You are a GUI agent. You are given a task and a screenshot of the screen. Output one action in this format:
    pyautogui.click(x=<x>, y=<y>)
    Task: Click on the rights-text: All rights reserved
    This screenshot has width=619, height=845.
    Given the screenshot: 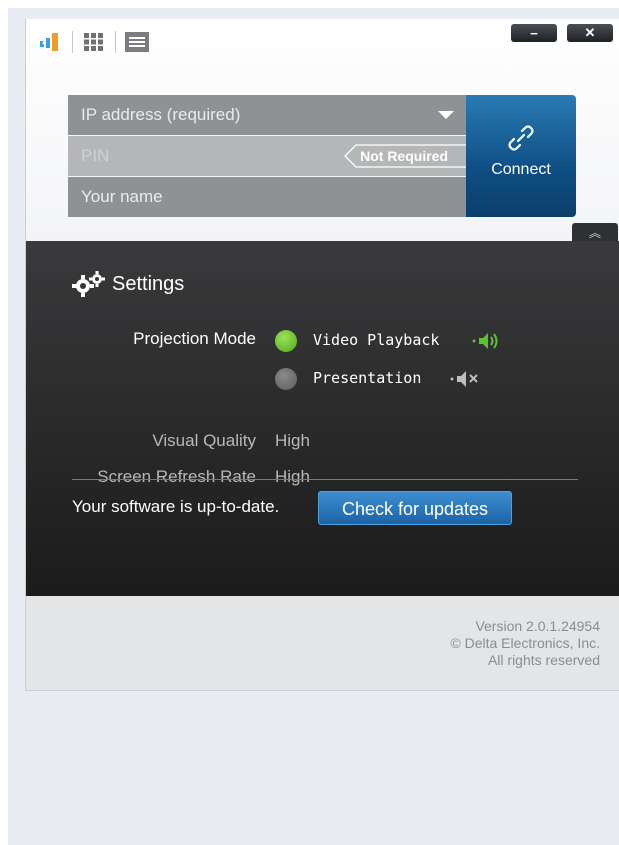 What is the action you would take?
    pyautogui.click(x=543, y=660)
    